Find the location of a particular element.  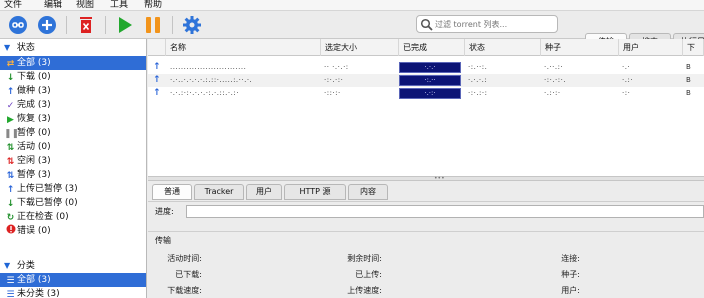

status-item-downloading: ↓ 下载 (0) is located at coordinates (73, 77).